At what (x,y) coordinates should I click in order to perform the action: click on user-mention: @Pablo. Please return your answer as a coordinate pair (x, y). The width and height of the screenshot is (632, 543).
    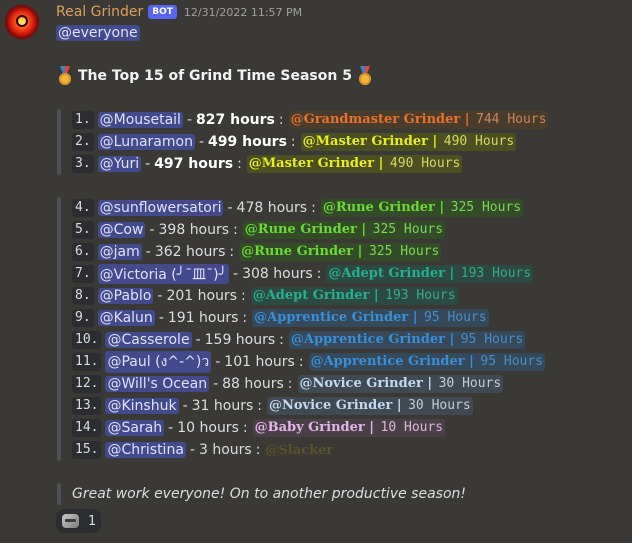
    Looking at the image, I should click on (125, 296).